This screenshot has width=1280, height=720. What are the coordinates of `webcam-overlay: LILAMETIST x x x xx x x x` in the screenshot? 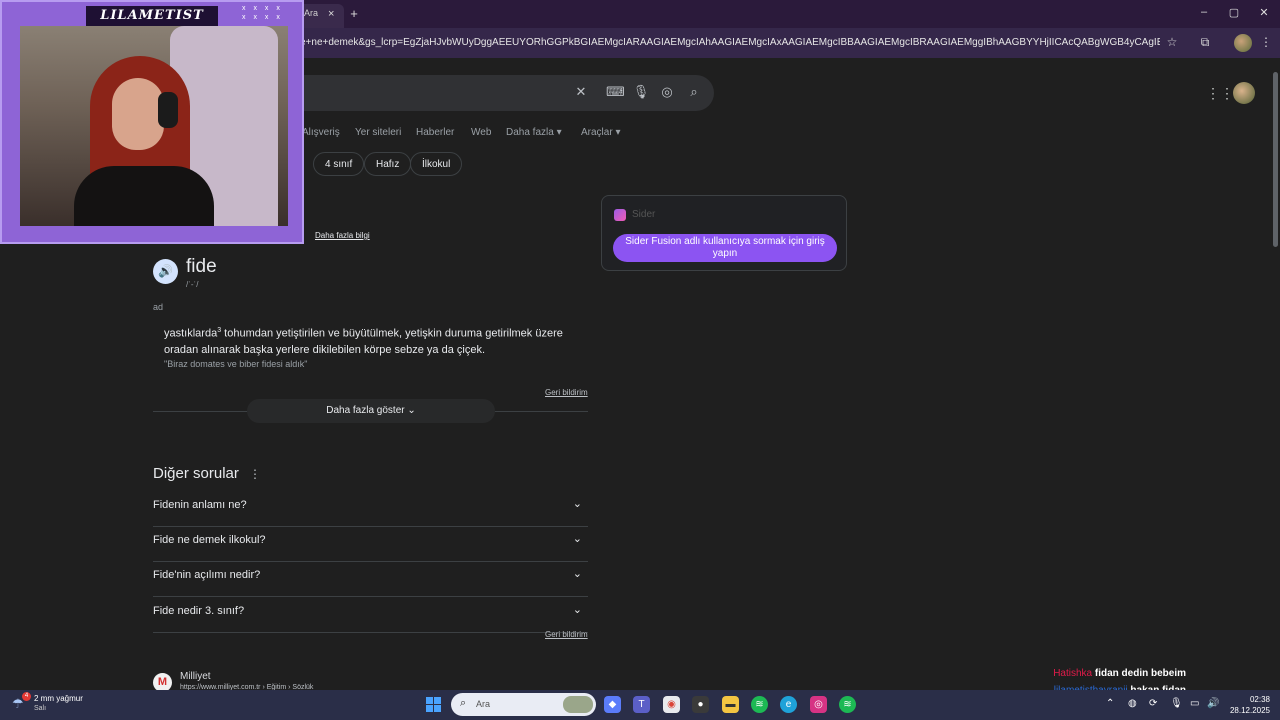 It's located at (152, 122).